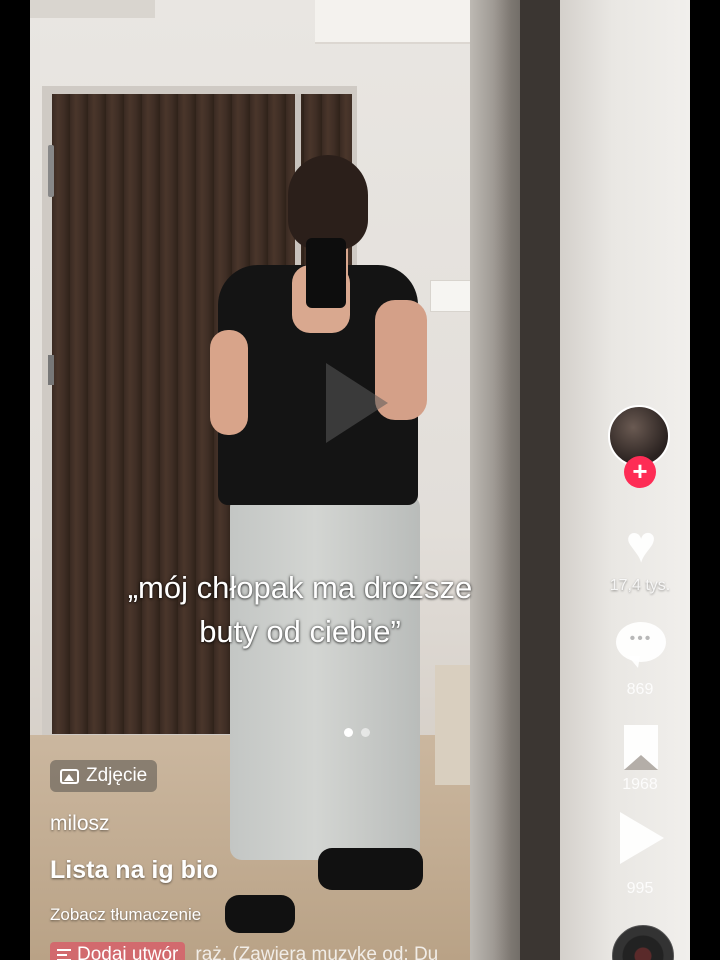 The width and height of the screenshot is (720, 960). I want to click on image-icon, so click(69, 776).